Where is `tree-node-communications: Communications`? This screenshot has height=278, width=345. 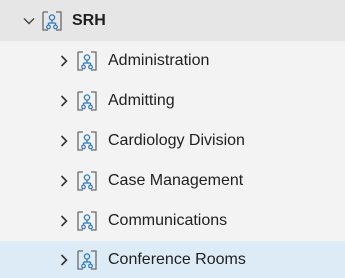
tree-node-communications: Communications is located at coordinates (172, 221).